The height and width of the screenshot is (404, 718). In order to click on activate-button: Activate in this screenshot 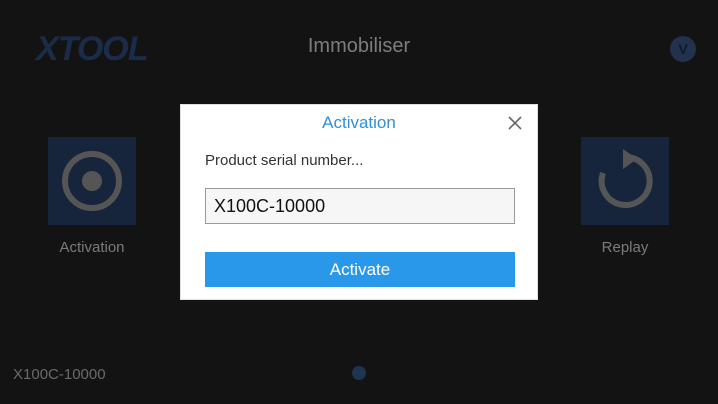, I will do `click(360, 269)`.